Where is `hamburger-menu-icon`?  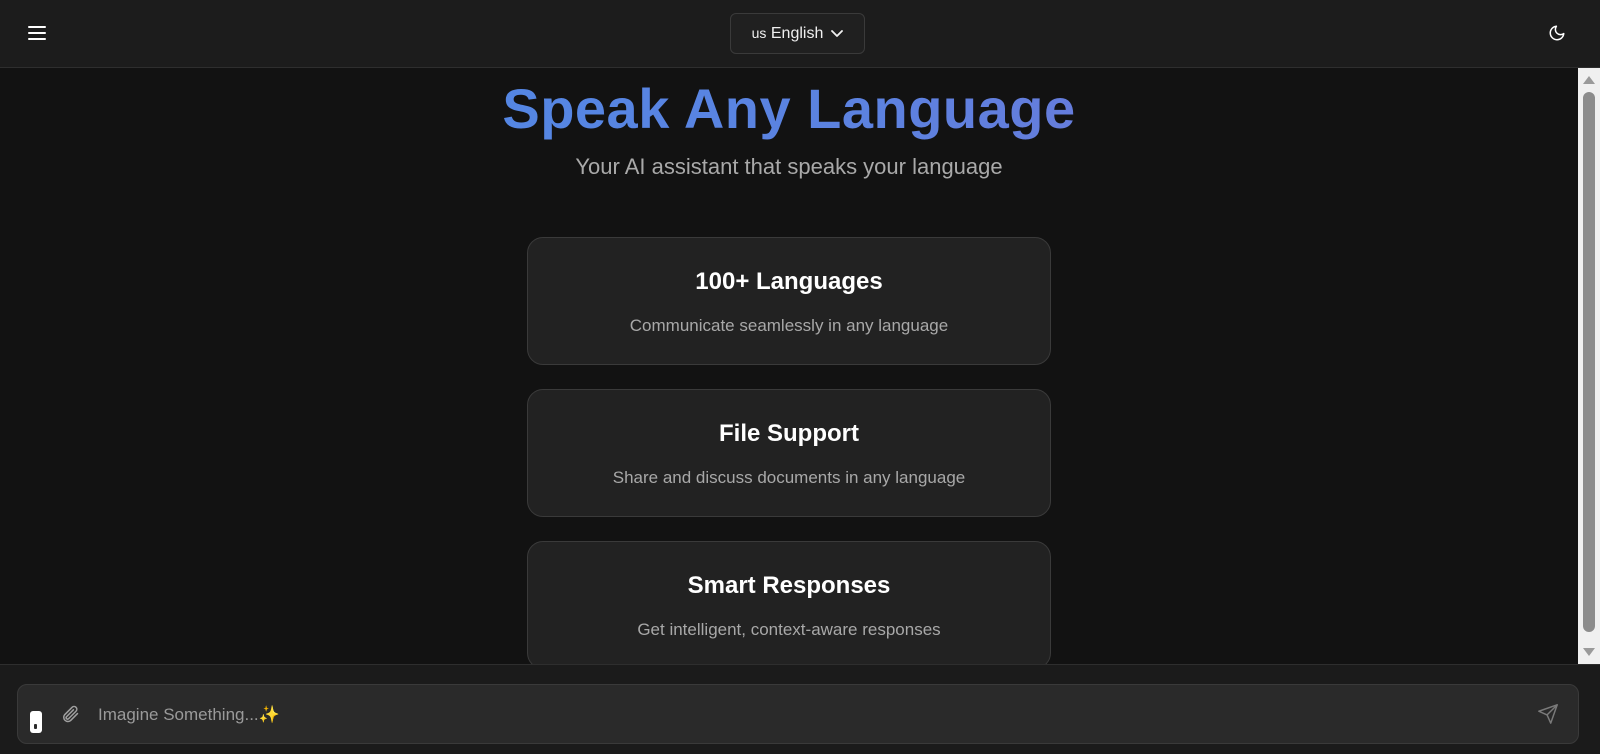 hamburger-menu-icon is located at coordinates (37, 33).